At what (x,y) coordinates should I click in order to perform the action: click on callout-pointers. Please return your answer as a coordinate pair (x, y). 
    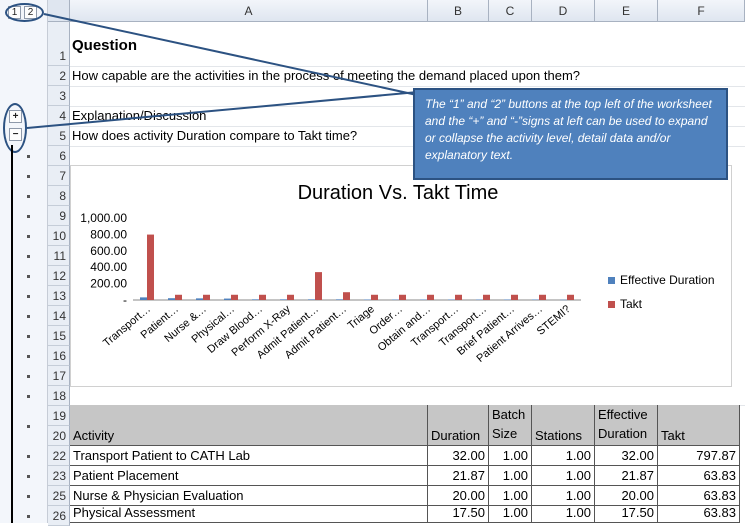
    Looking at the image, I should click on (233, 71).